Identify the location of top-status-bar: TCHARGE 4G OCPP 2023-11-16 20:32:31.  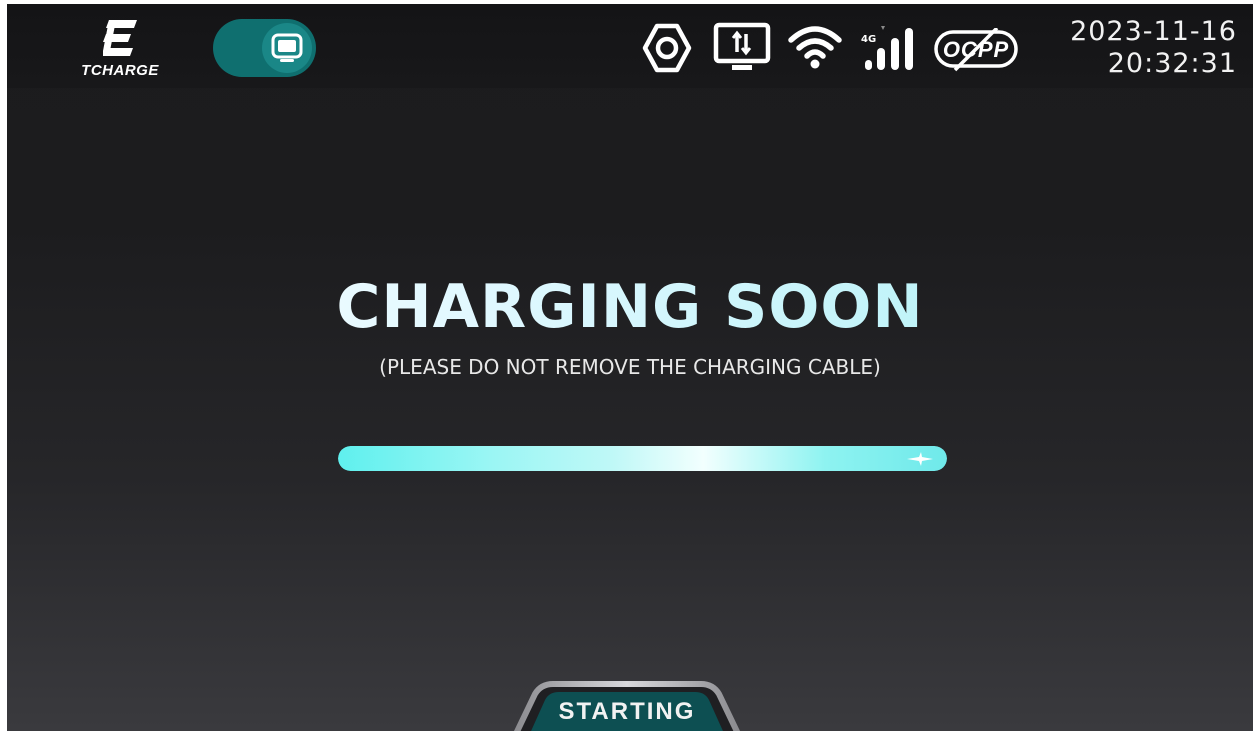
(630, 46).